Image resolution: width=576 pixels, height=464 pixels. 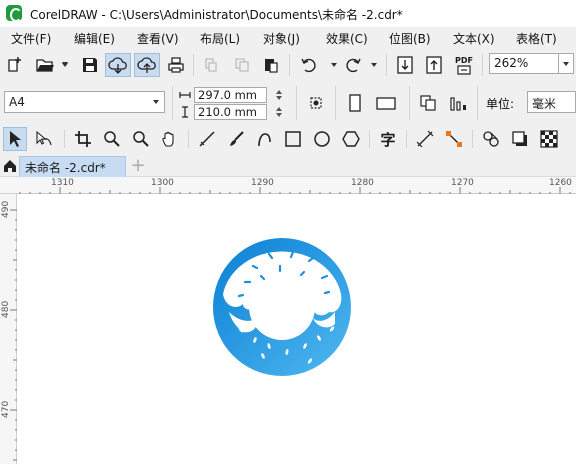 What do you see at coordinates (112, 139) in the screenshot?
I see `zoom-tool-icon` at bounding box center [112, 139].